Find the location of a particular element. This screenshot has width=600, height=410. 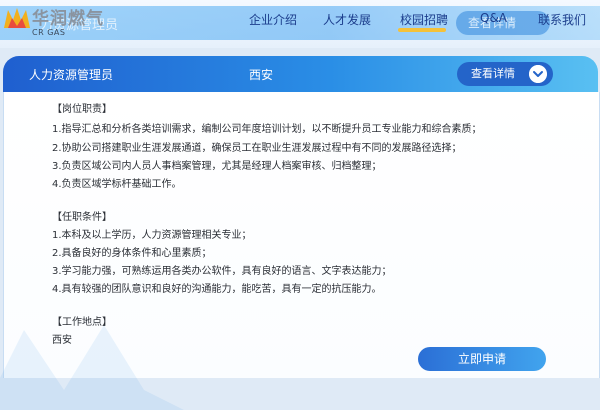

view-details-label: 查看详情 is located at coordinates (493, 73).